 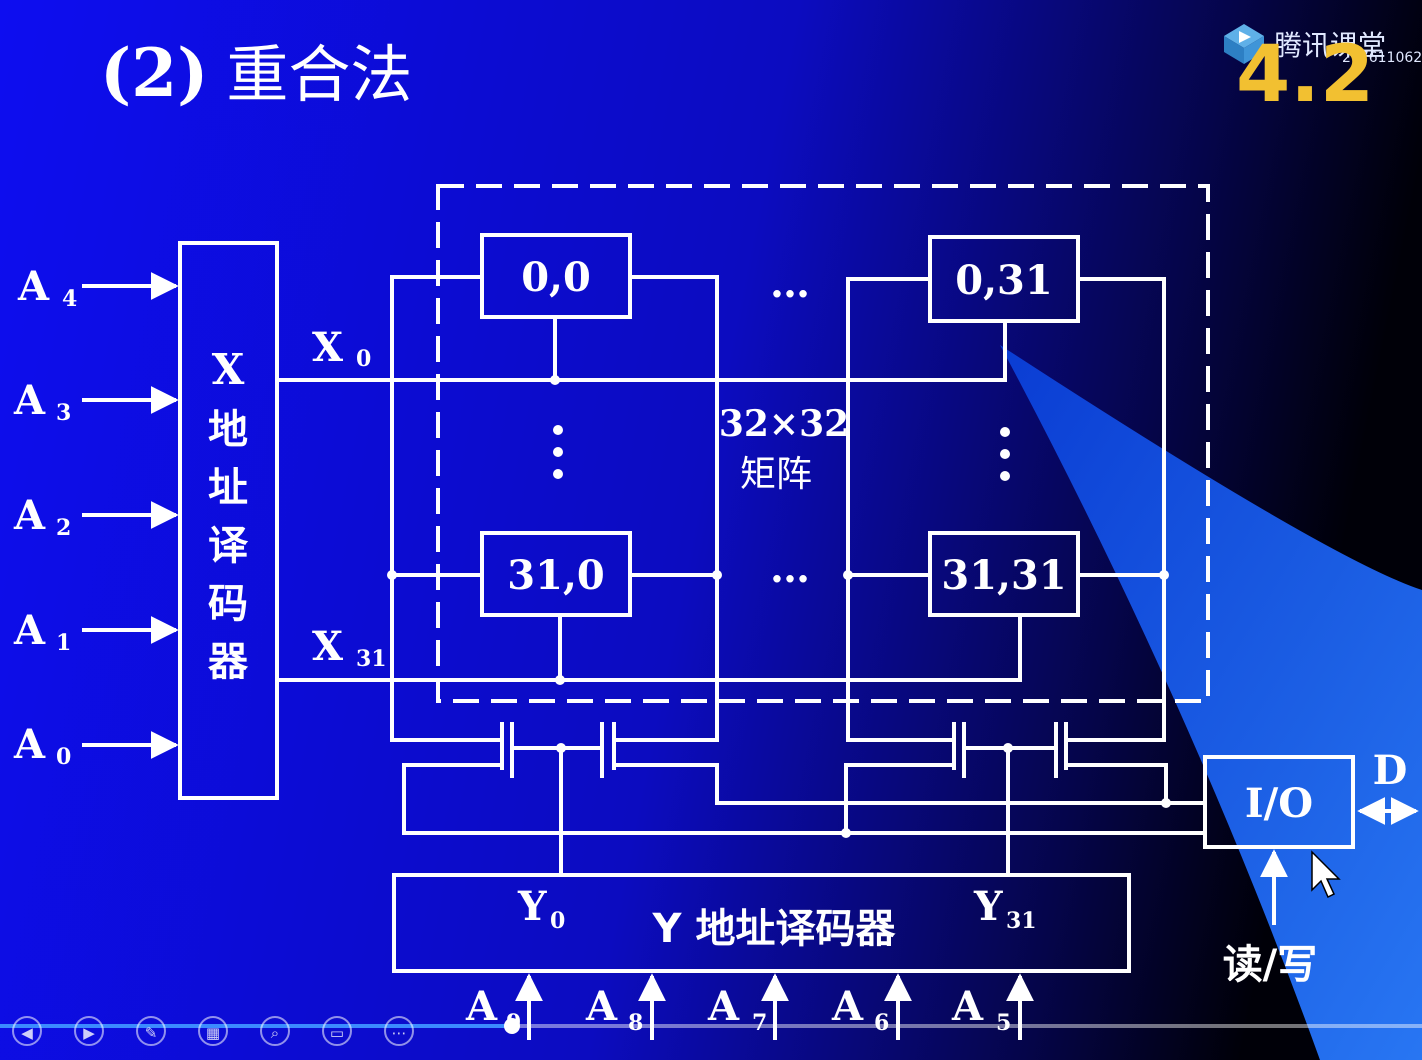 I want to click on x0-sub: 0, so click(x=363, y=359).